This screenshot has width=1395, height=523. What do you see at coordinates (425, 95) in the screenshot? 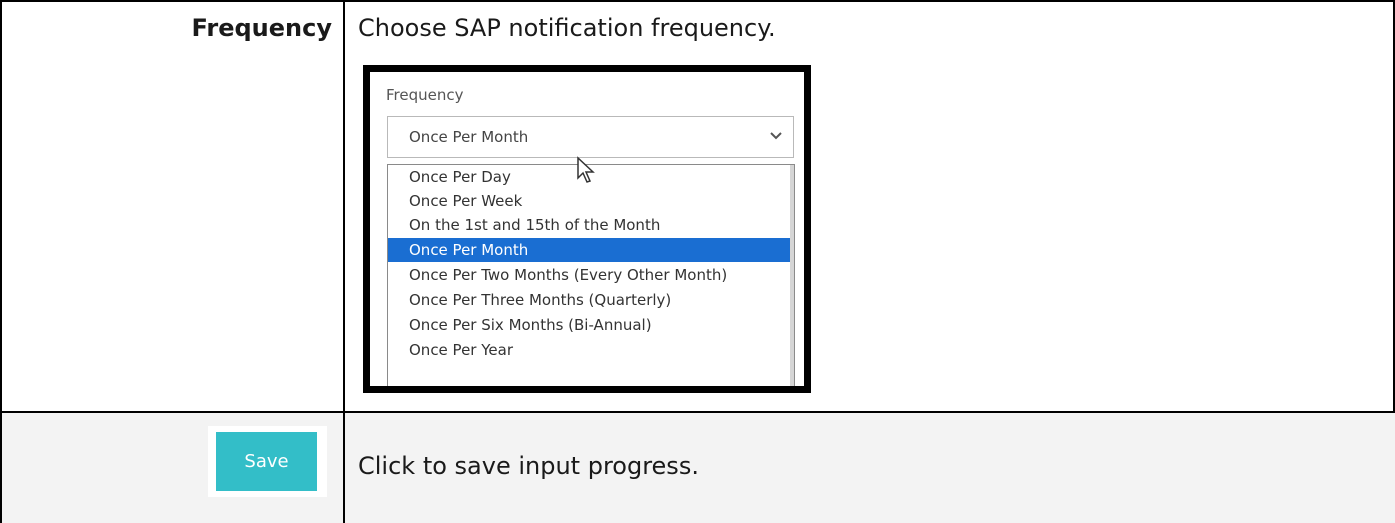
I see `frequency-field-label: Frequency` at bounding box center [425, 95].